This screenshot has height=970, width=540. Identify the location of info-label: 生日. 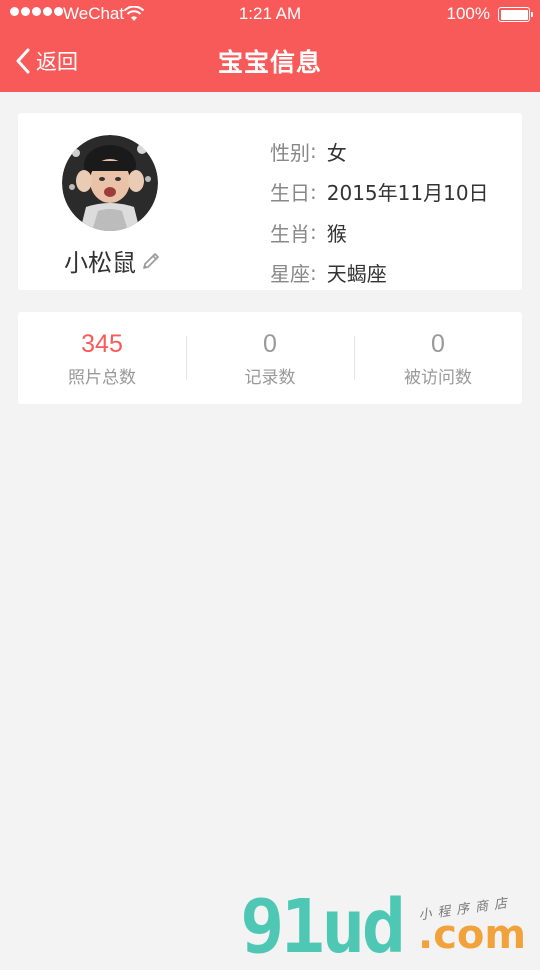
(290, 193).